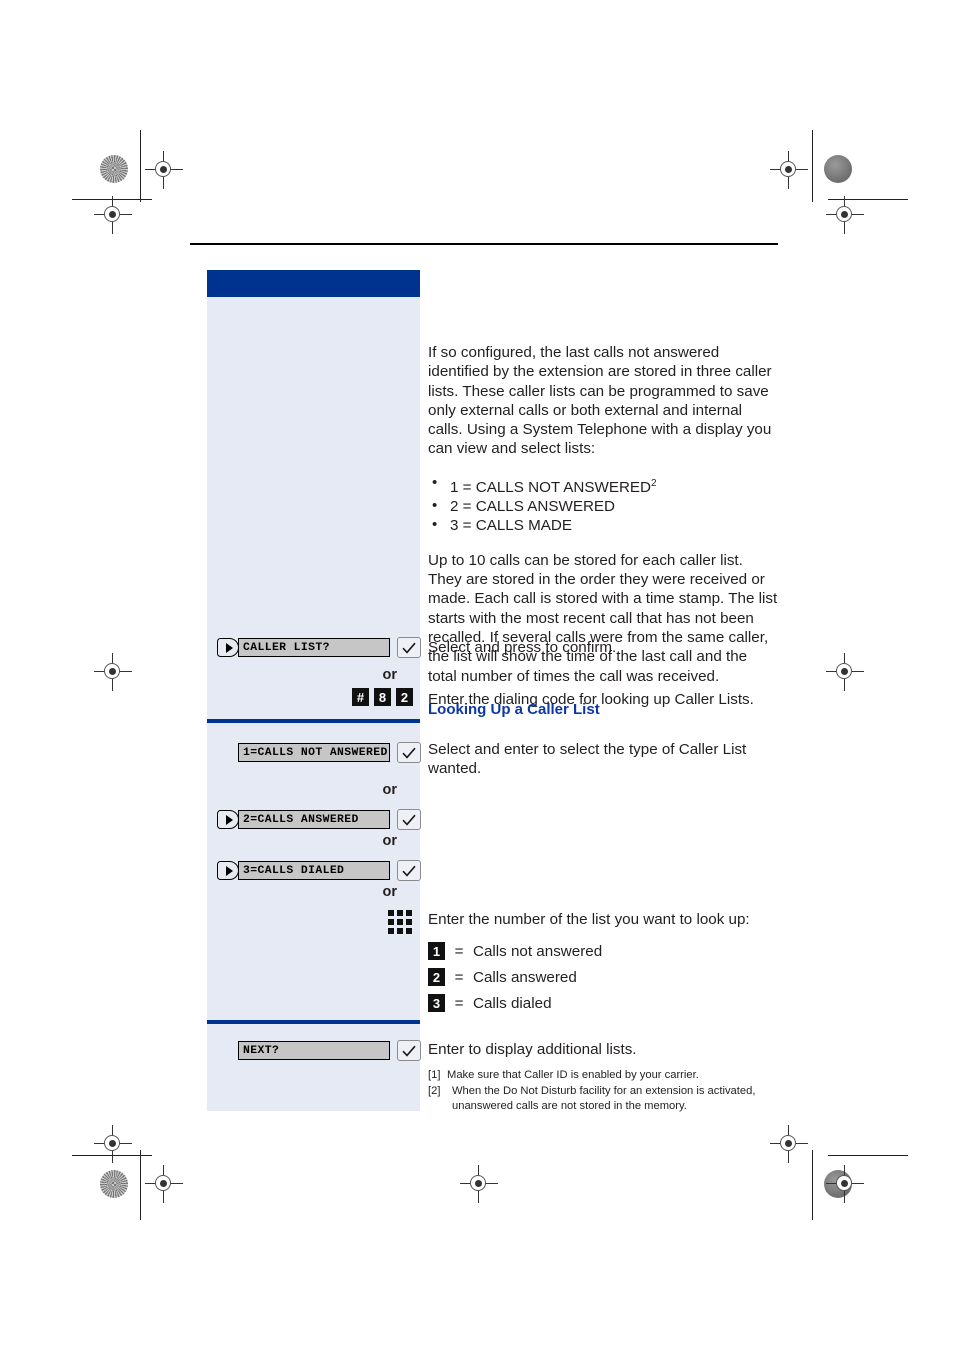 This screenshot has width=954, height=1351. I want to click on list-item: 1 = CALLS NOT ANSWERED2, so click(603, 485).